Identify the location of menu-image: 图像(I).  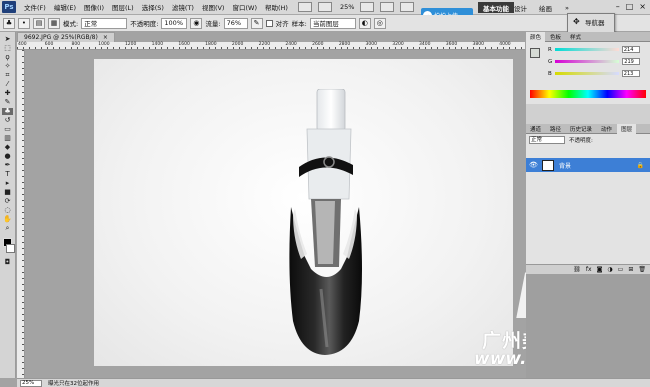
(94, 7).